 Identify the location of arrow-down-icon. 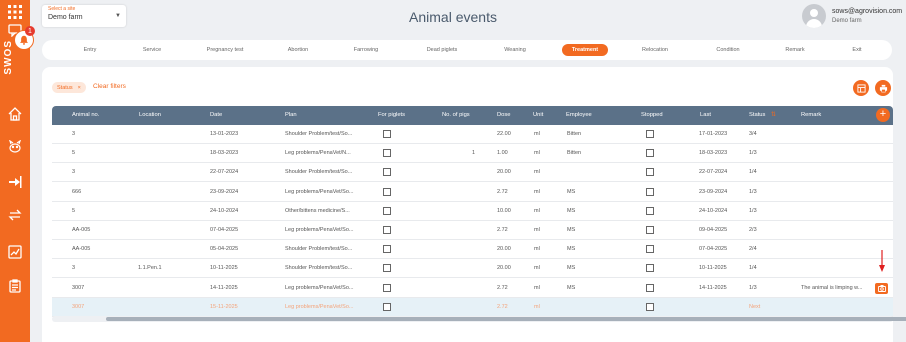
(882, 261).